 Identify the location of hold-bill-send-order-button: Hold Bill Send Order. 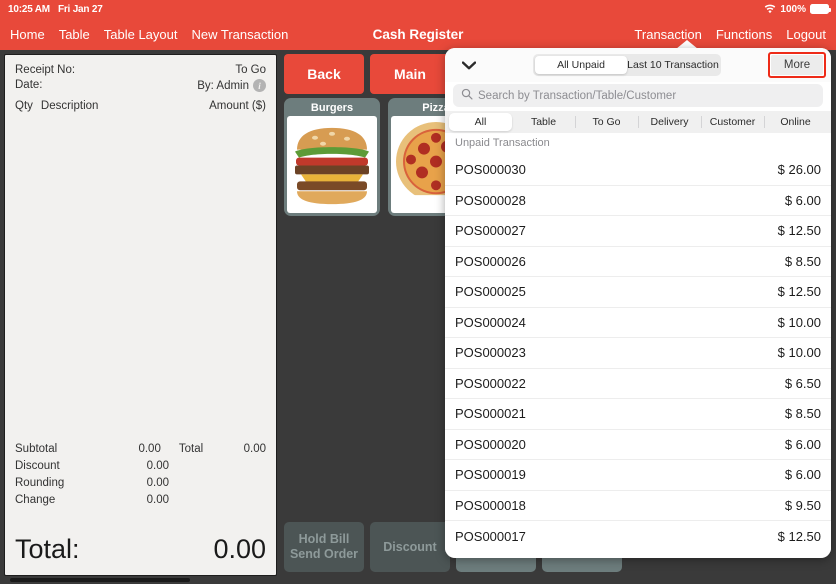
(324, 547).